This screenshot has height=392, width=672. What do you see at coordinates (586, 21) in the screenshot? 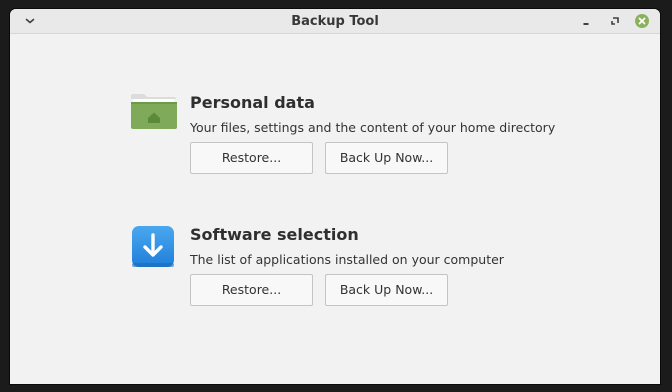
I see `minimize-icon` at bounding box center [586, 21].